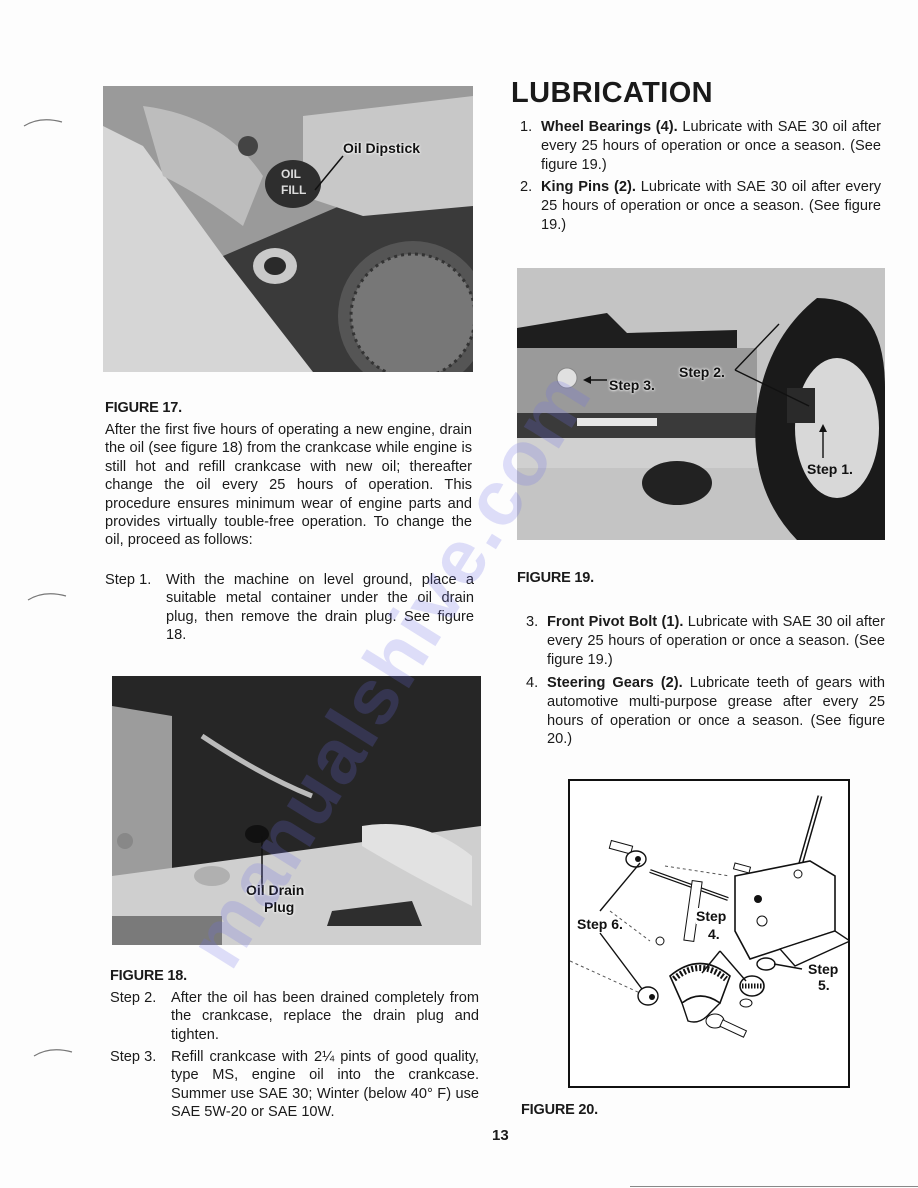 The width and height of the screenshot is (918, 1188). Describe the element at coordinates (609, 127) in the screenshot. I see `item-1-lead: Wheel Bearings (4).` at that location.